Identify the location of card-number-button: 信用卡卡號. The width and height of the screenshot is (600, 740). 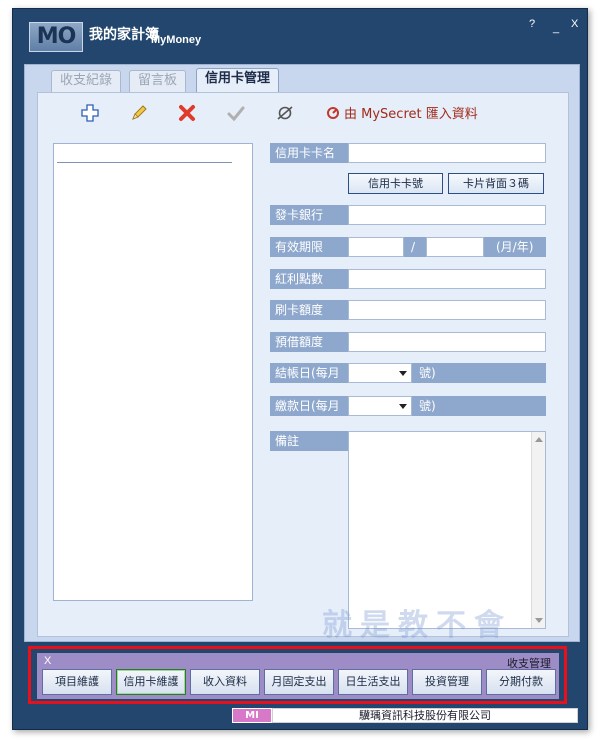
(395, 183).